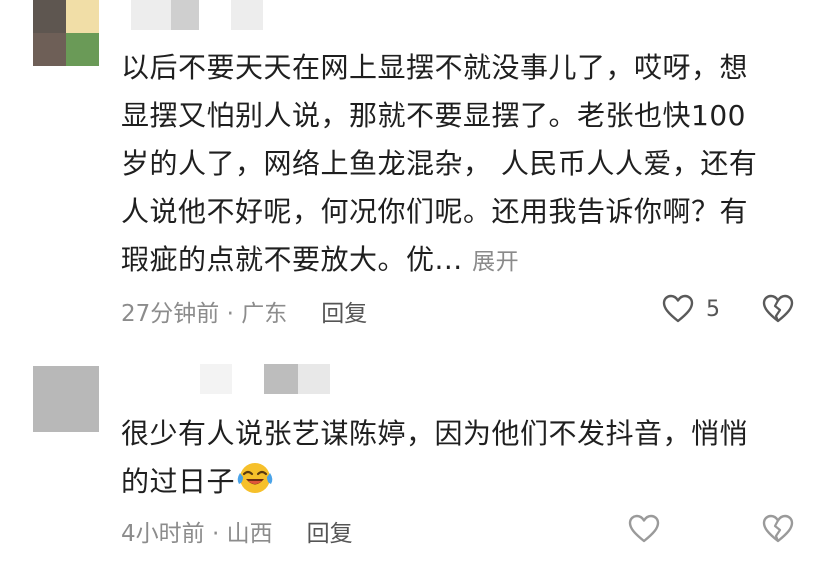 This screenshot has width=828, height=566. What do you see at coordinates (264, 314) in the screenshot?
I see `location: 广东` at bounding box center [264, 314].